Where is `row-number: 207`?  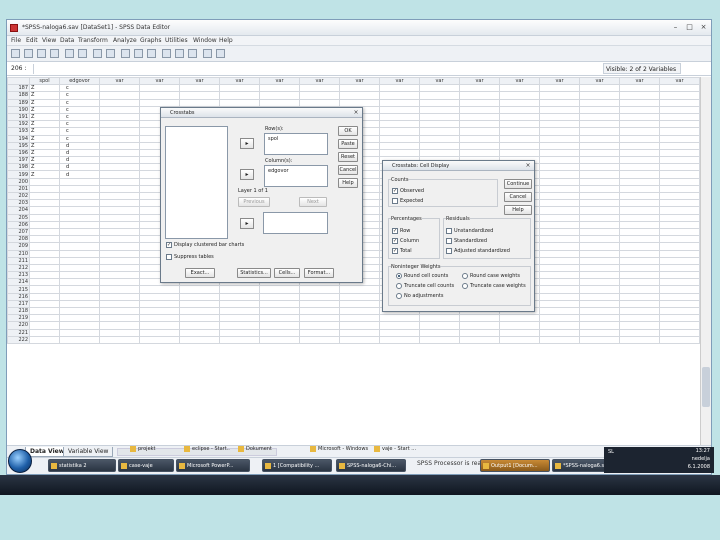
row-number: 207 is located at coordinates (18, 232).